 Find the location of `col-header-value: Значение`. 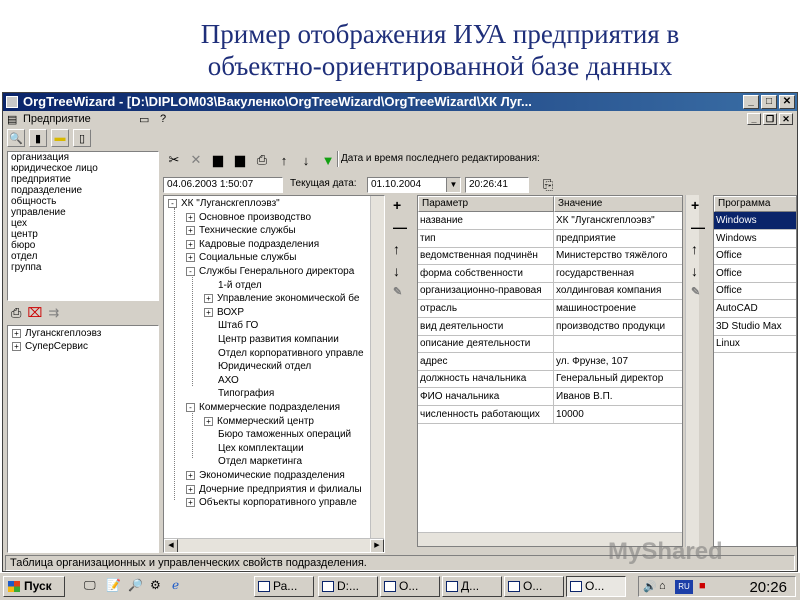

col-header-value: Значение is located at coordinates (618, 204).